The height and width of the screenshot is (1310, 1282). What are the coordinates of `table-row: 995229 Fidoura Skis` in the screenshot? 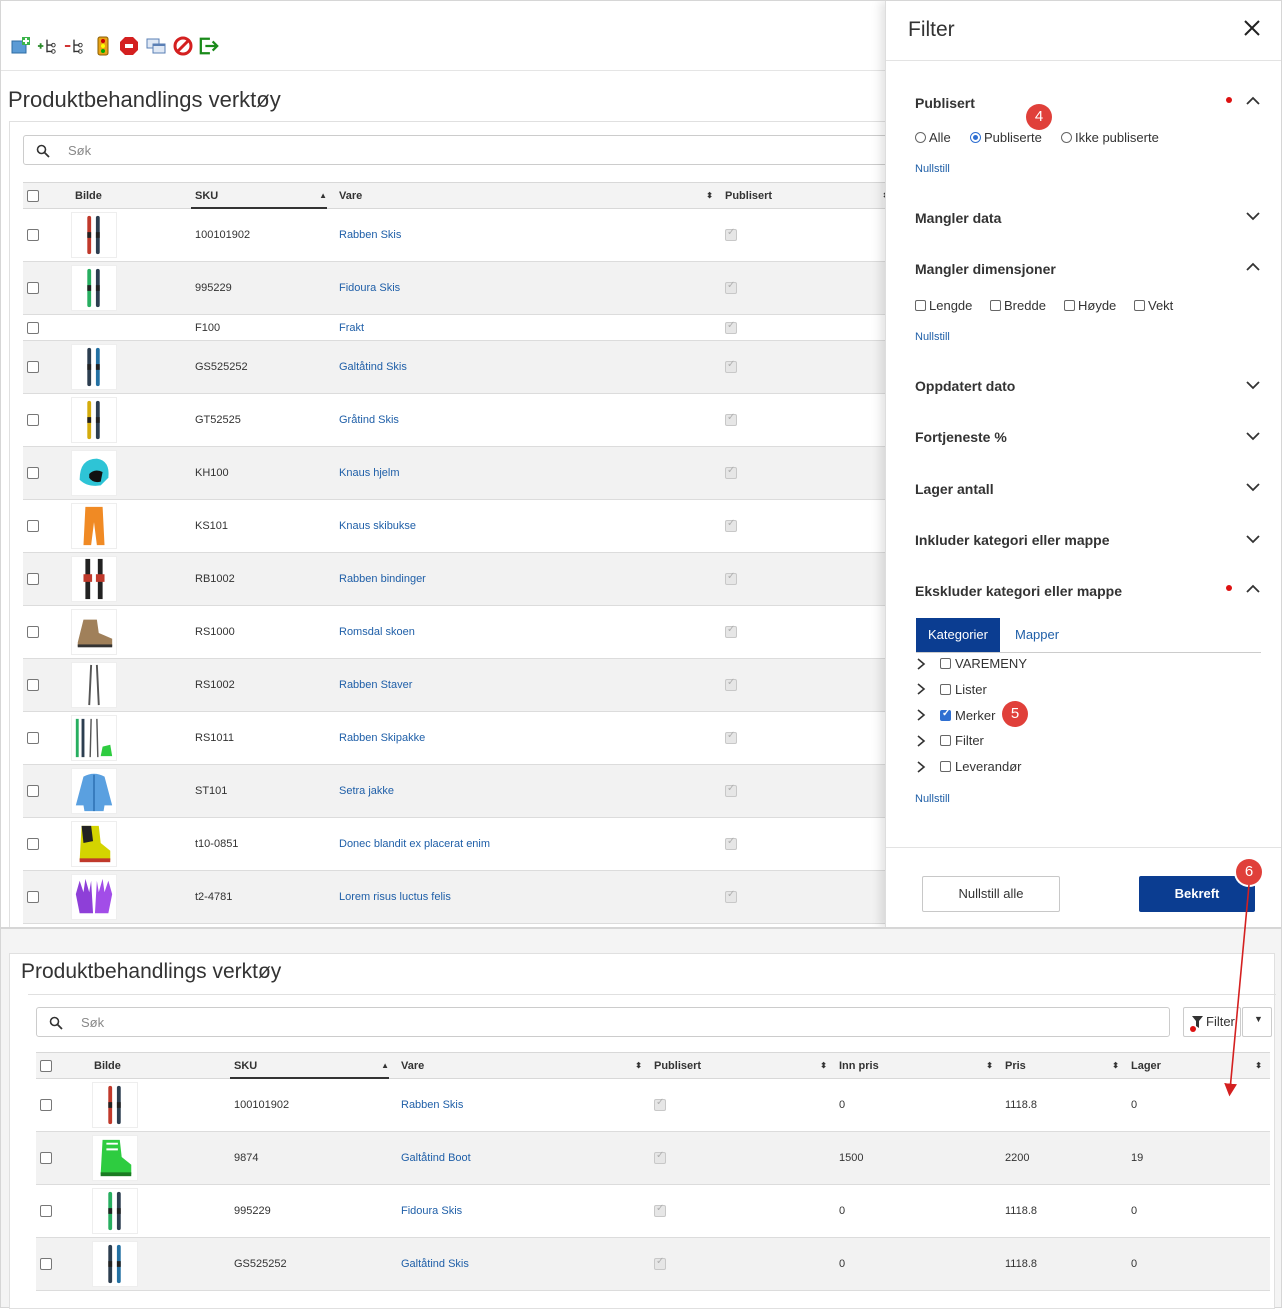 It's located at (461, 288).